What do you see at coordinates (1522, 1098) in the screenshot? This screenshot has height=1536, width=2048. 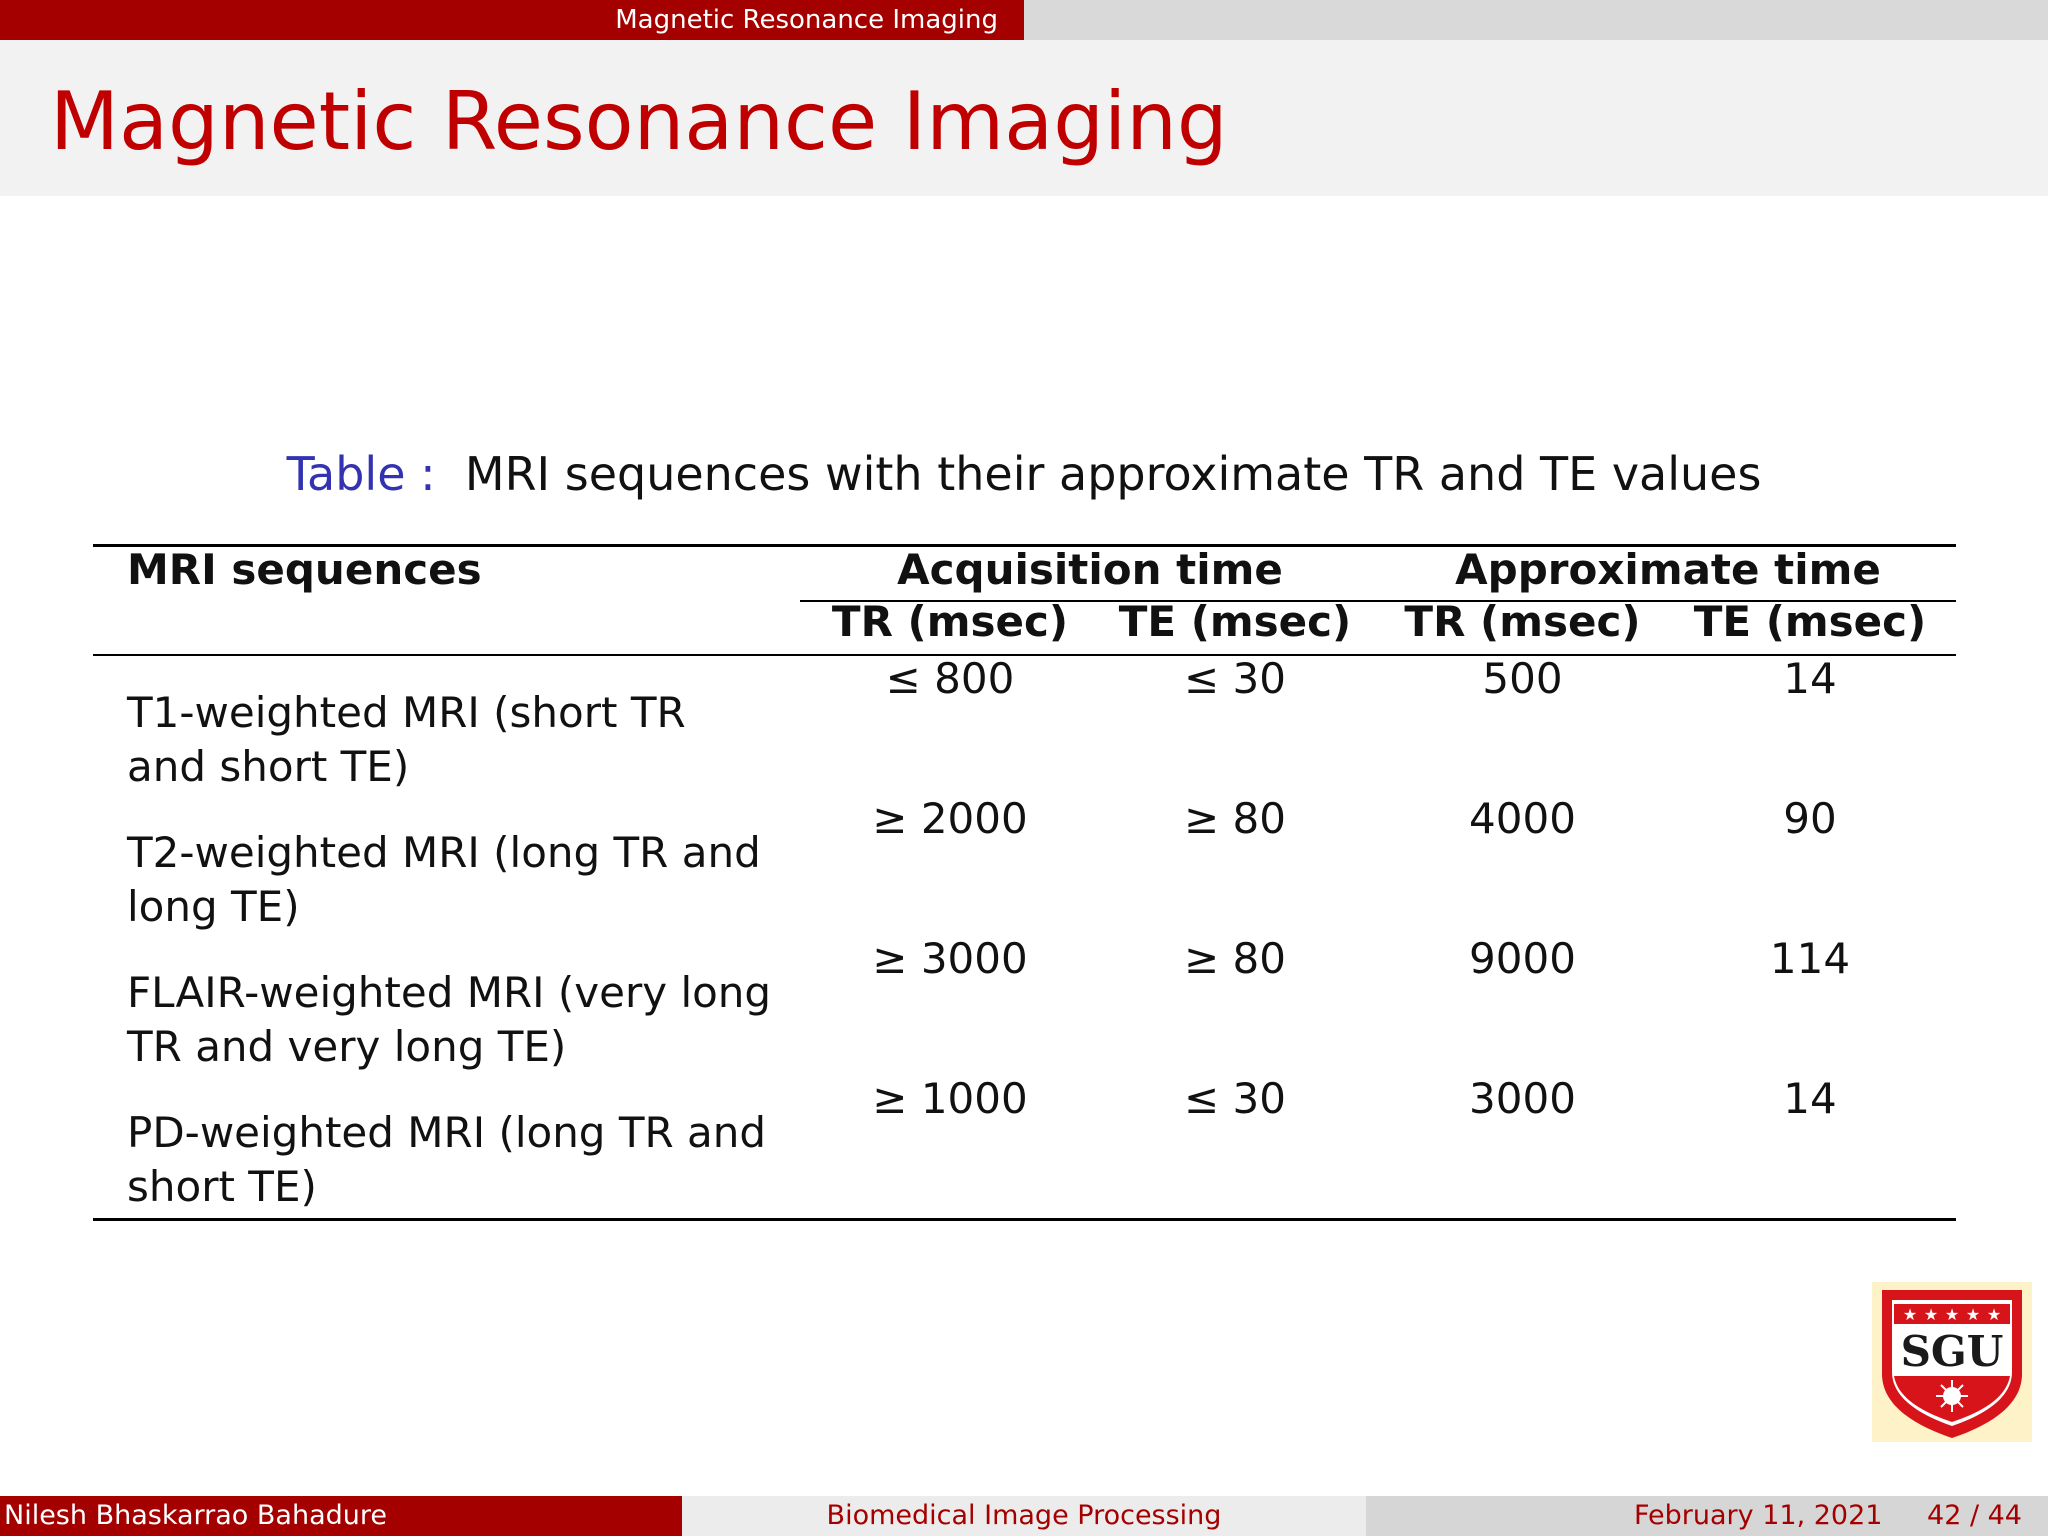 I see `table-cell: 3000` at bounding box center [1522, 1098].